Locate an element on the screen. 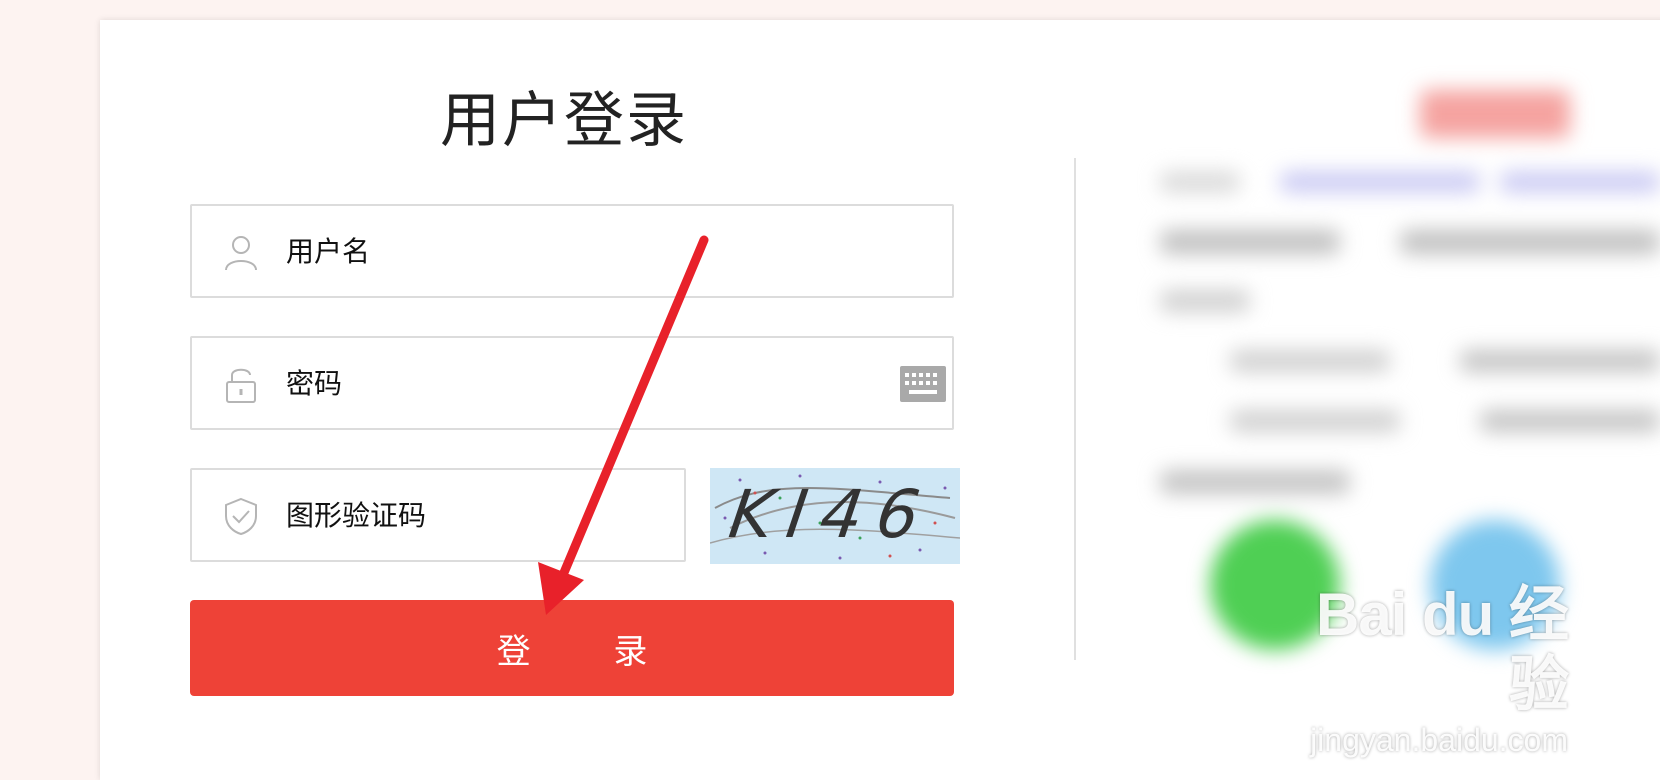 This screenshot has width=1660, height=780. user-icon is located at coordinates (241, 253).